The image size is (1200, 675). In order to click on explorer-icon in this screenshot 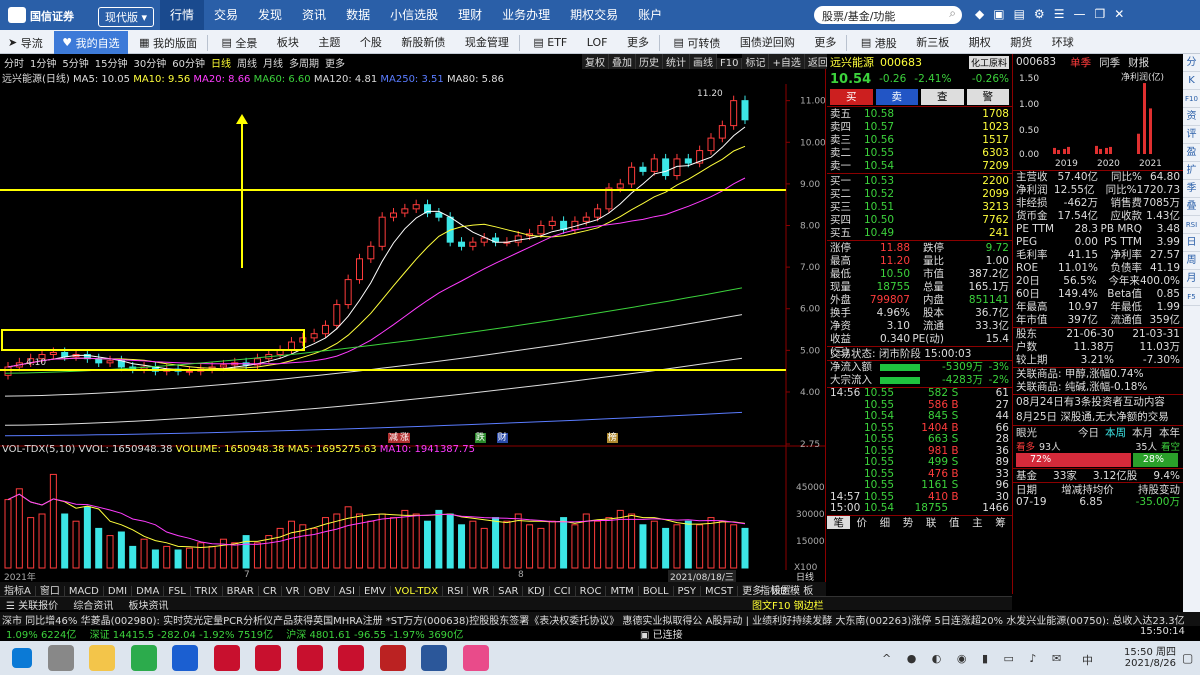, I will do `click(102, 658)`.